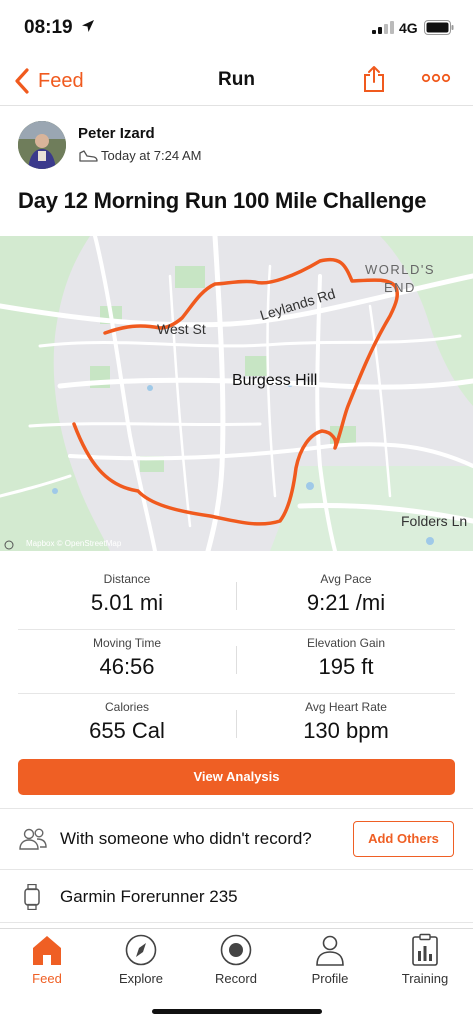 The width and height of the screenshot is (473, 1024). Describe the element at coordinates (236, 28) in the screenshot. I see `status-bar: 08:19 4G` at that location.